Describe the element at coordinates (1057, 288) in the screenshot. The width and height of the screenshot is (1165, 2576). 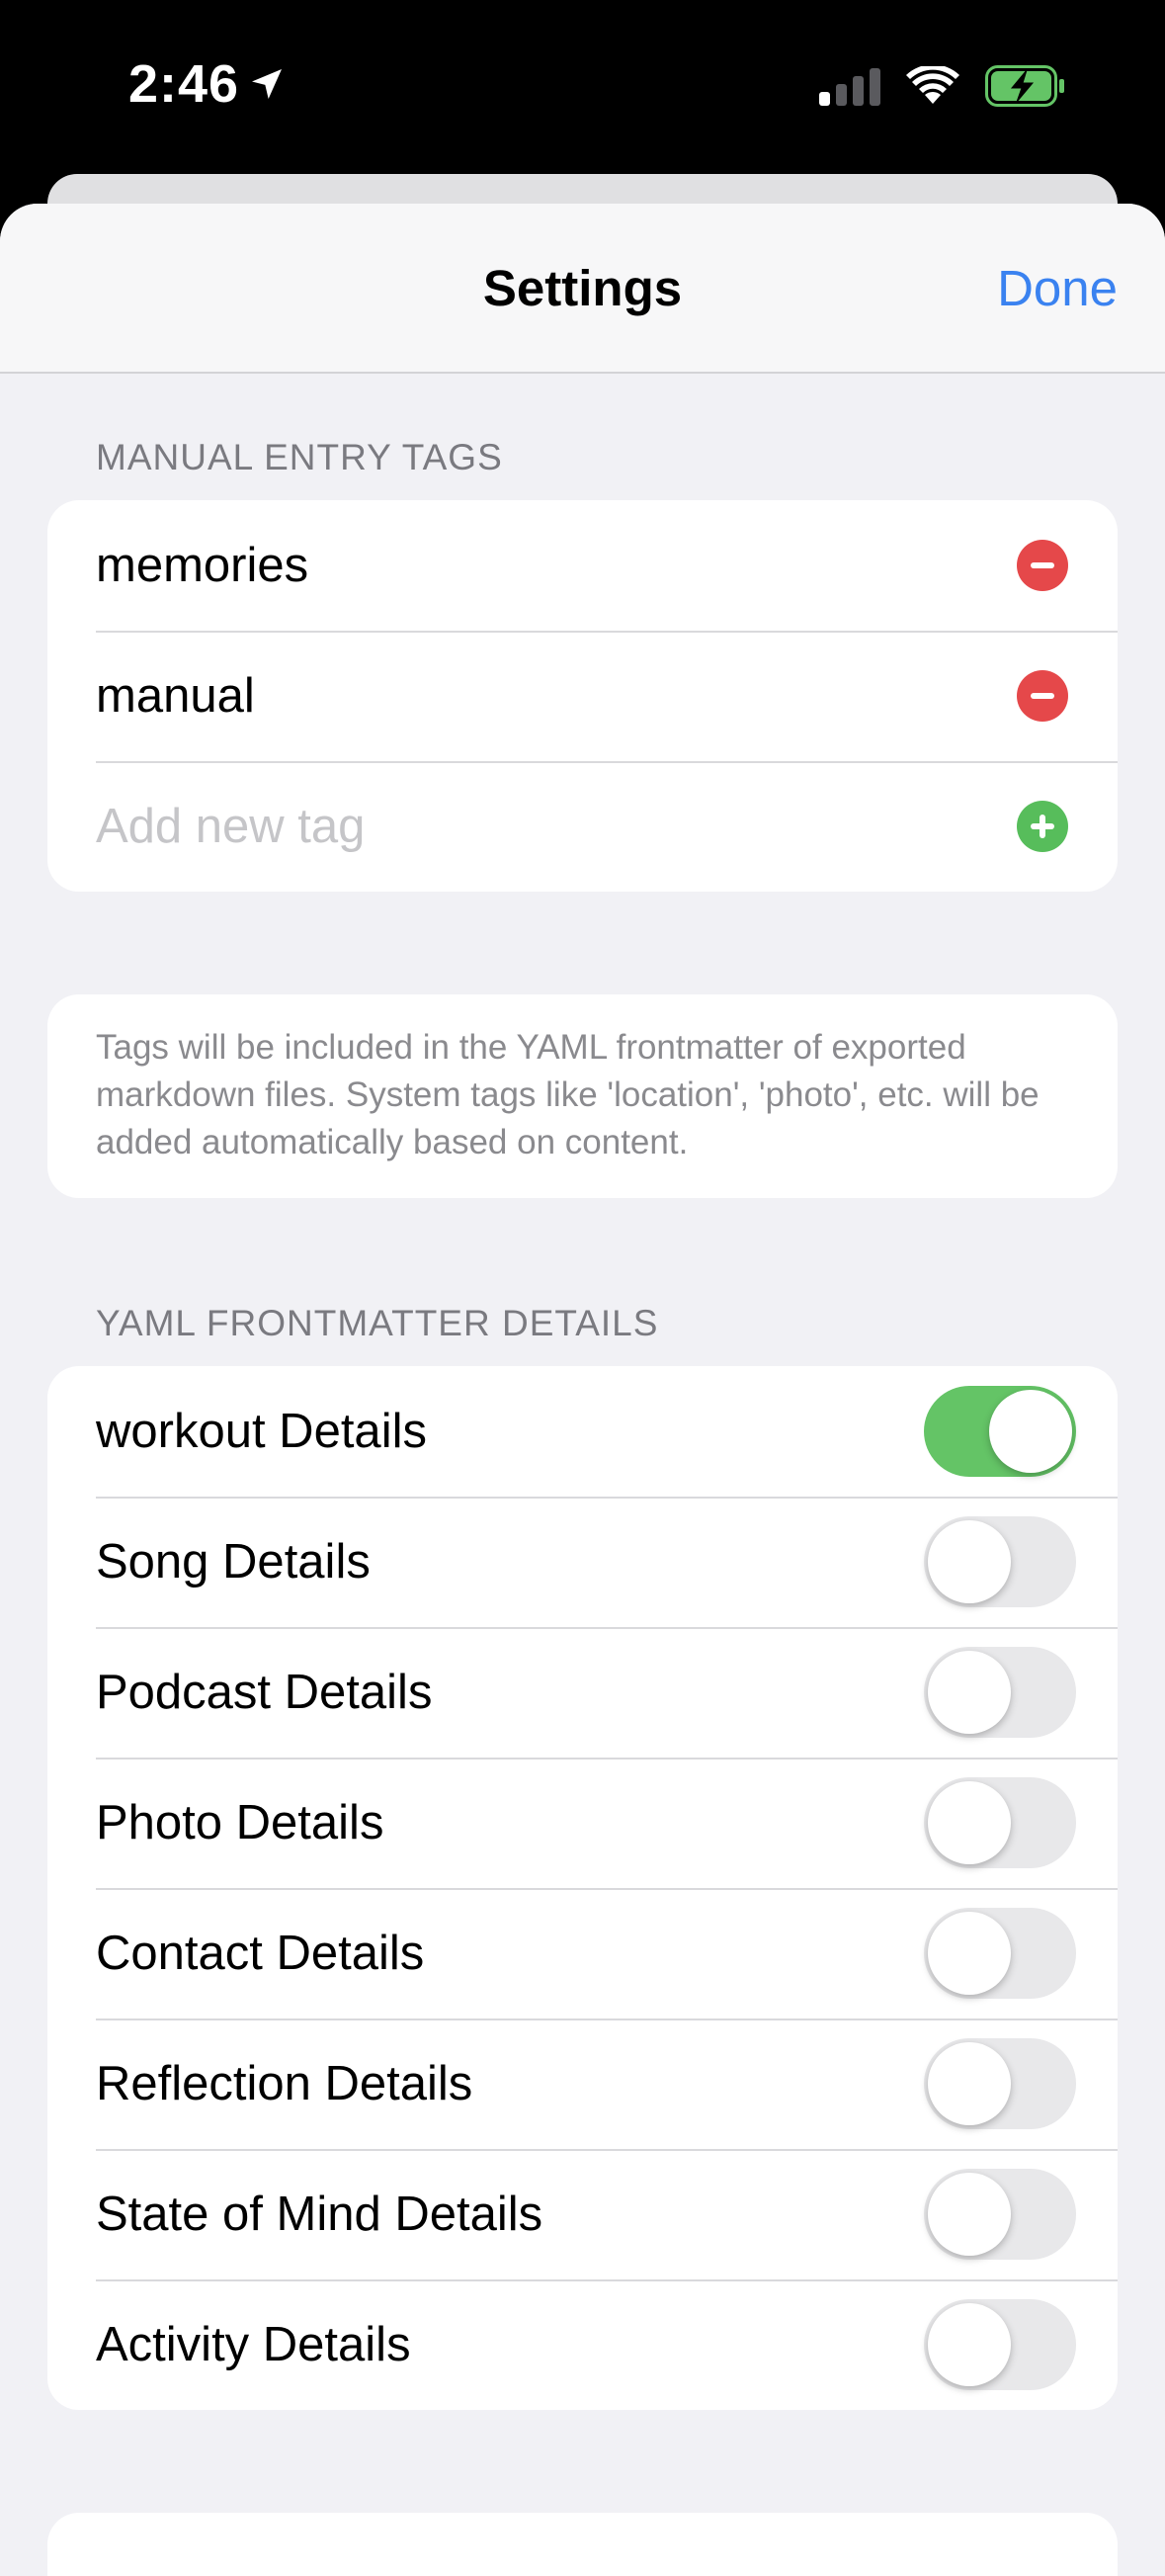
I see `done-button: Done` at that location.